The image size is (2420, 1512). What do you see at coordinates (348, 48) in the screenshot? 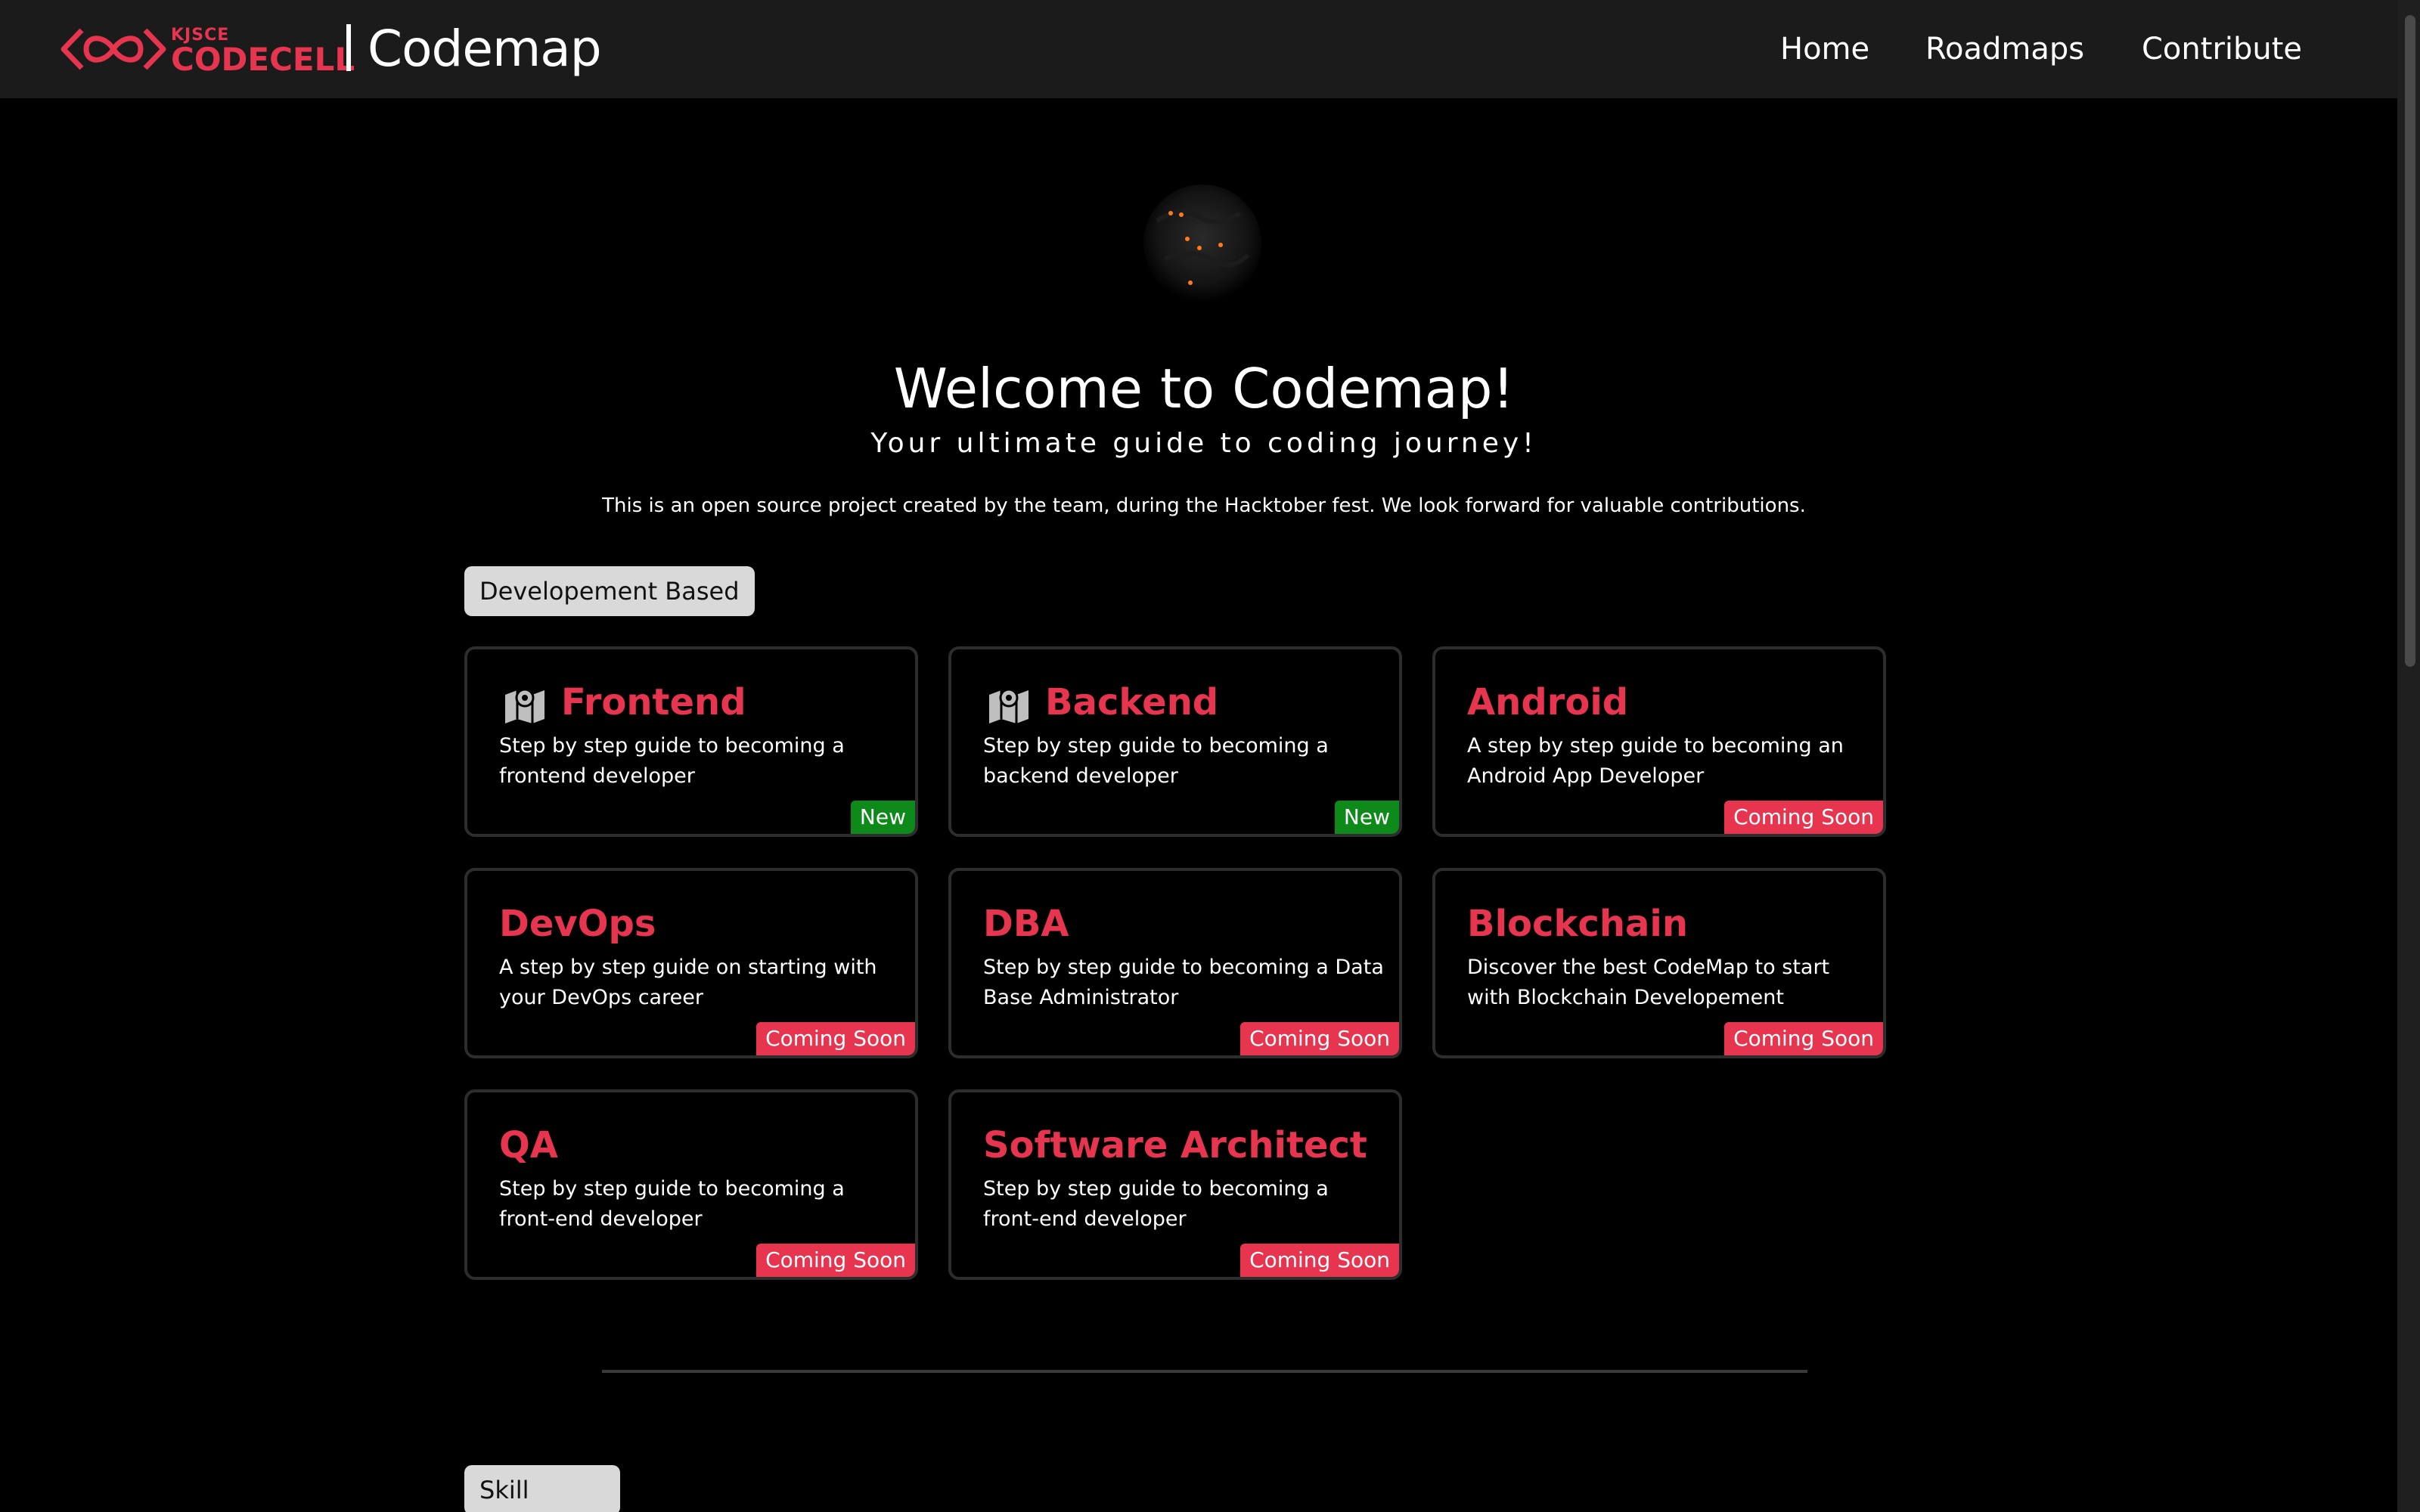
I see `brand-divider` at bounding box center [348, 48].